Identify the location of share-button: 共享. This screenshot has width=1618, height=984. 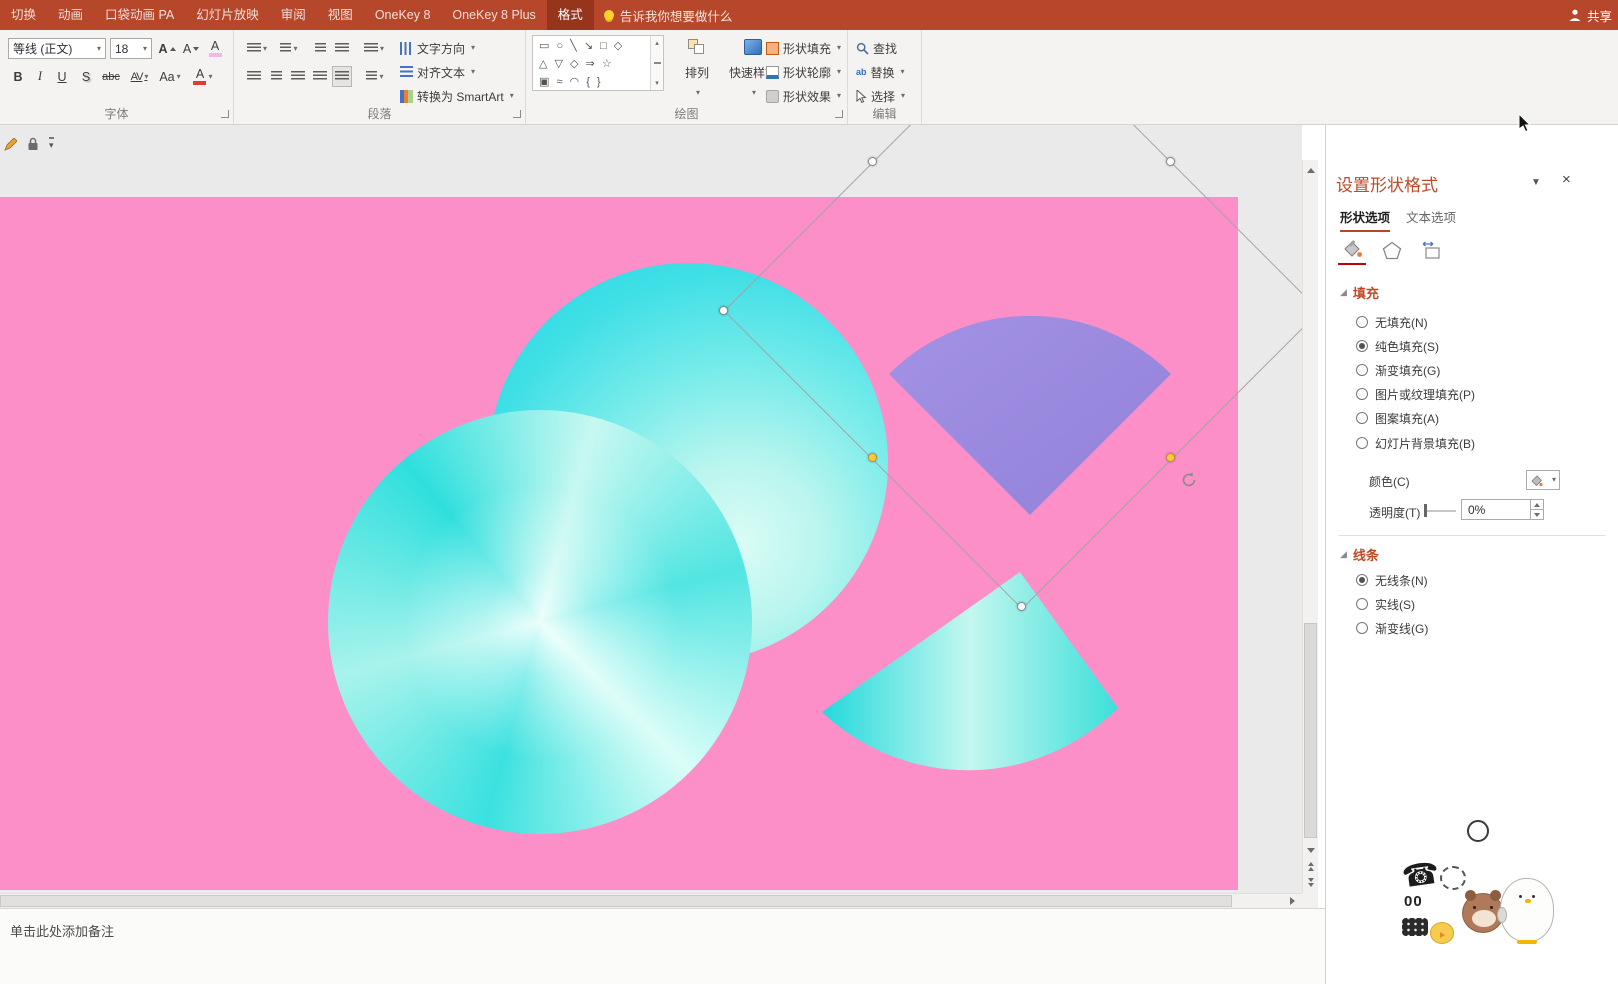
(1590, 15).